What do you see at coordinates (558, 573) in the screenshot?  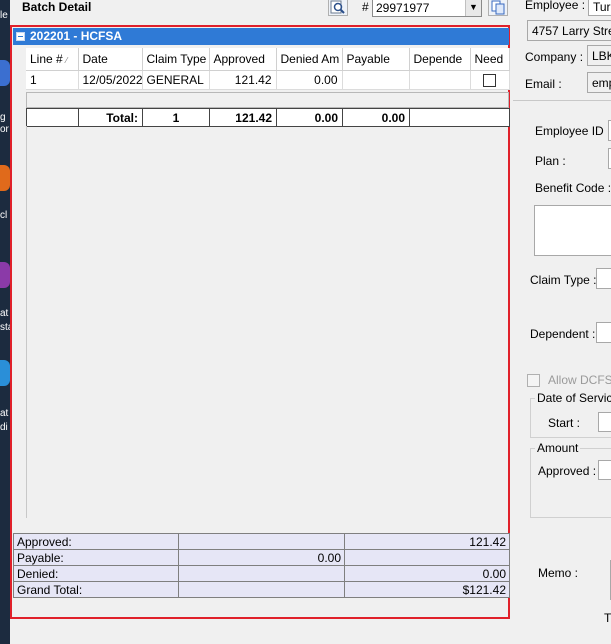 I see `memo-label: Memo :` at bounding box center [558, 573].